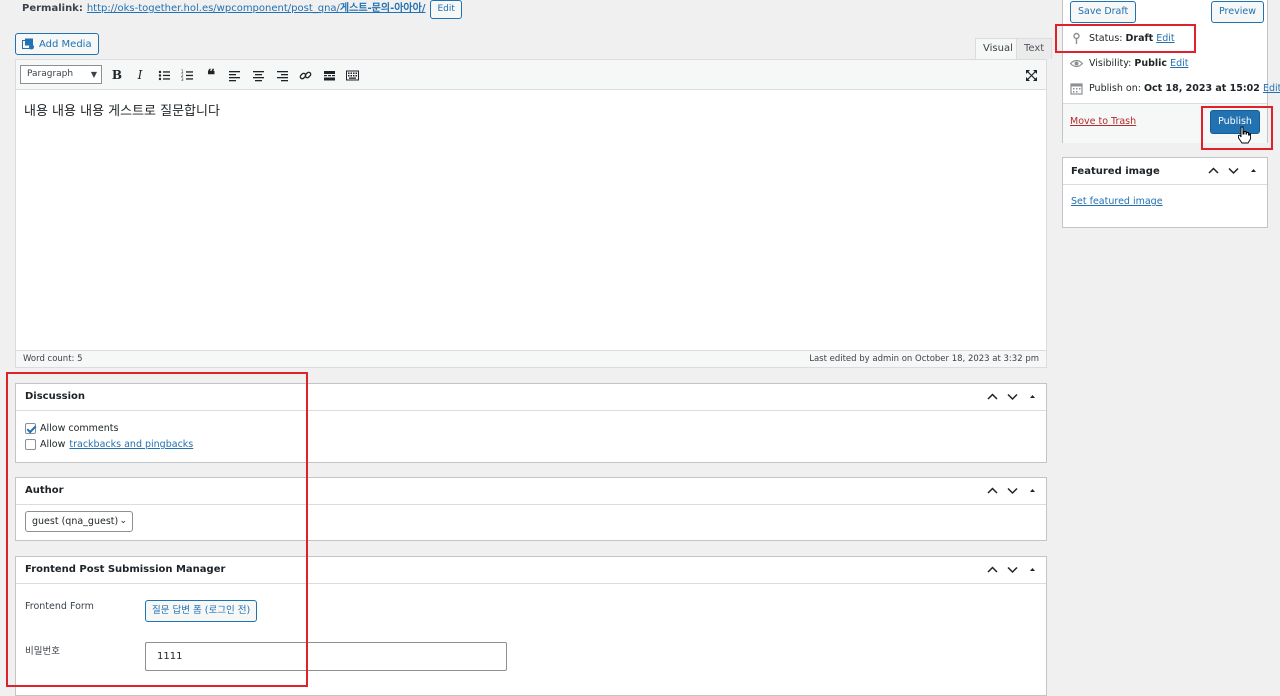 The height and width of the screenshot is (696, 1280). I want to click on format-select: Paragraph ▼, so click(61, 74).